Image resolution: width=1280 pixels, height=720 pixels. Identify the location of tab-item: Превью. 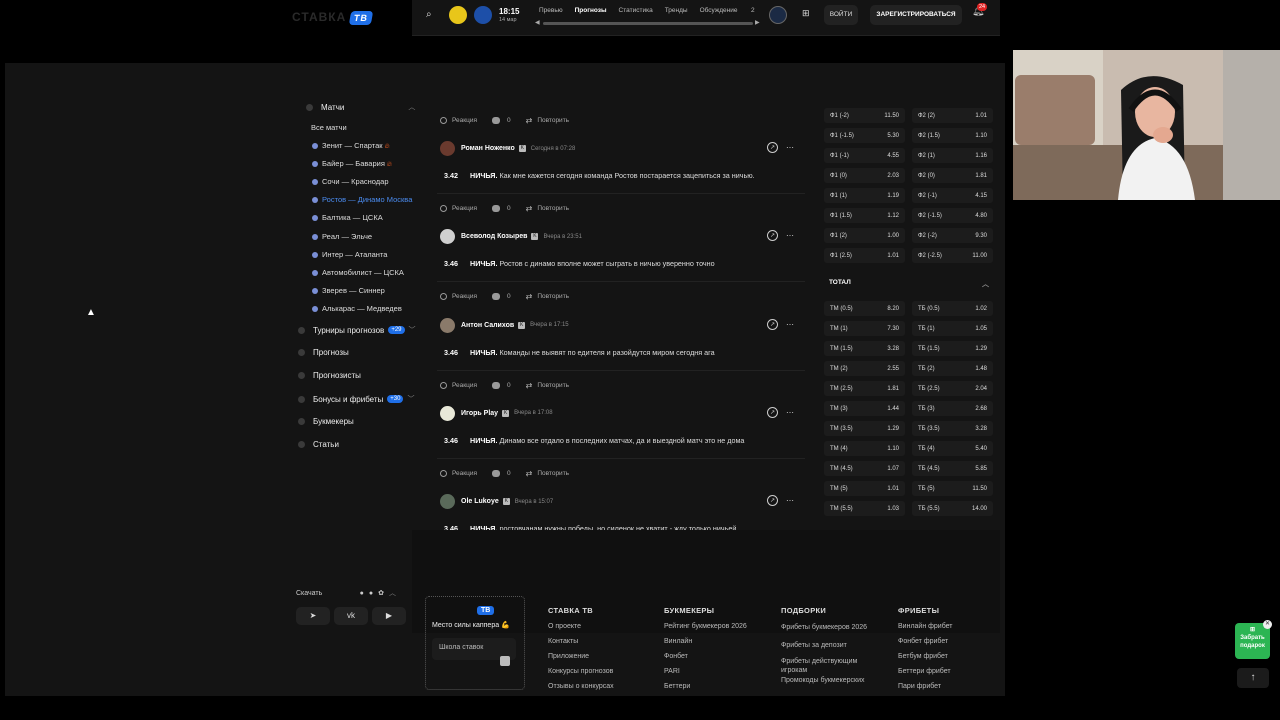
(551, 10).